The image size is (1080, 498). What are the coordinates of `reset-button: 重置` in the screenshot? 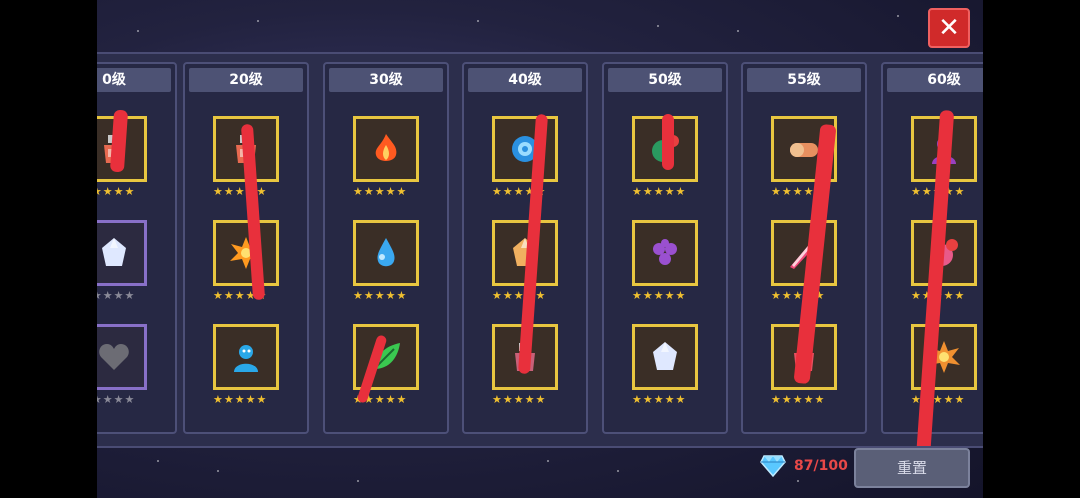 It's located at (912, 468).